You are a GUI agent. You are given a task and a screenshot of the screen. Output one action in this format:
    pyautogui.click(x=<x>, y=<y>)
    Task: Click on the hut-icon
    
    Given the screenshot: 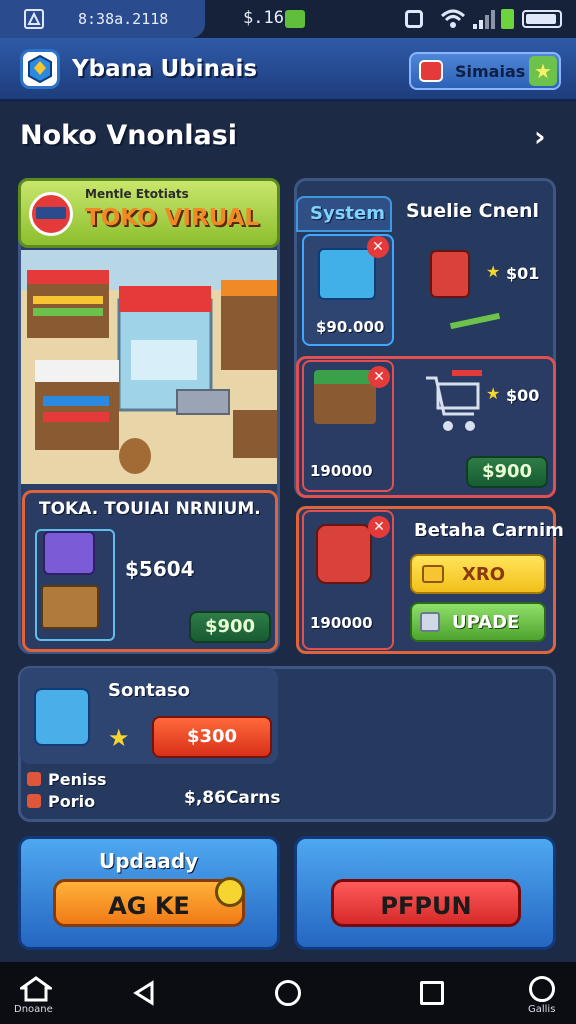 What is the action you would take?
    pyautogui.click(x=345, y=397)
    